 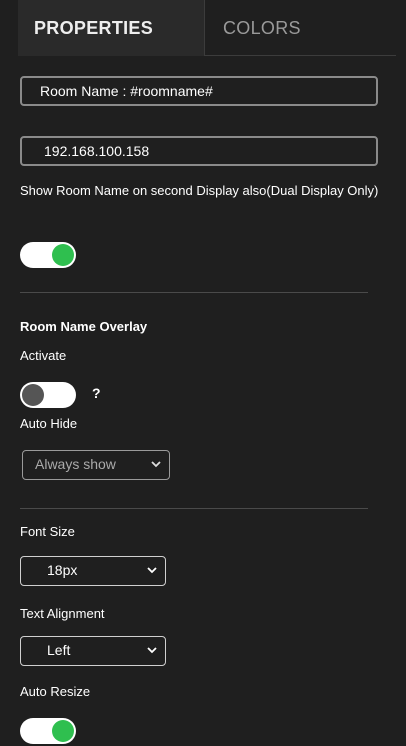 What do you see at coordinates (84, 326) in the screenshot?
I see `overlay-heading: Room Name Overlay` at bounding box center [84, 326].